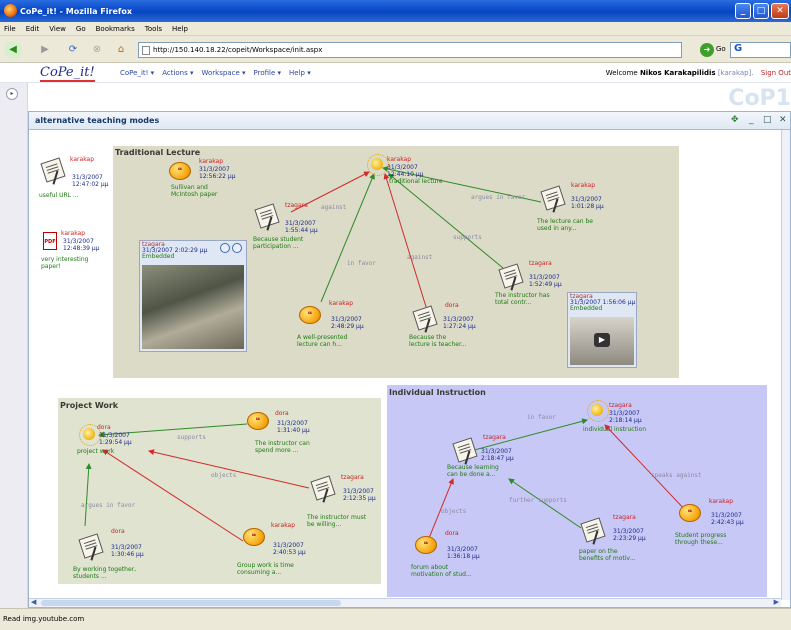  What do you see at coordinates (97, 120) in the screenshot?
I see `workspace-title: alternative teaching modes` at bounding box center [97, 120].